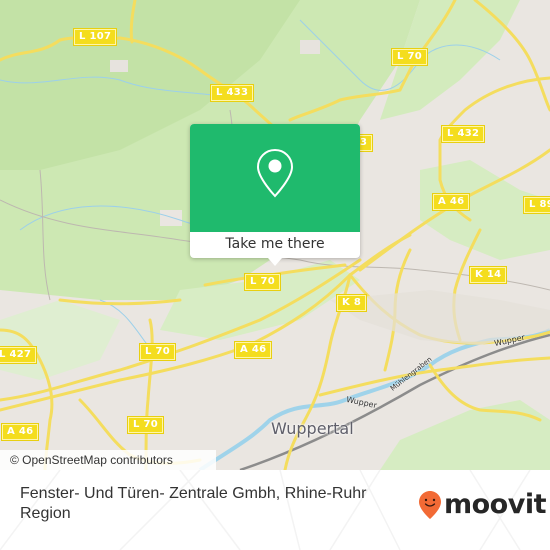 The height and width of the screenshot is (550, 550). Describe the element at coordinates (95, 37) in the screenshot. I see `road-label-l107: L 107` at that location.